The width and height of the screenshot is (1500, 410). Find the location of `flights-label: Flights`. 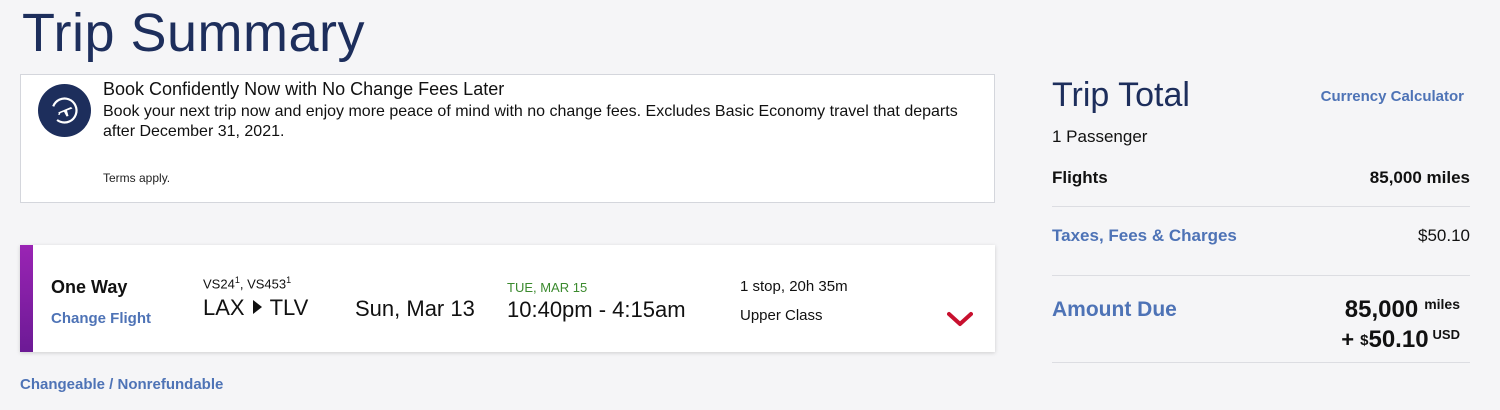

flights-label: Flights is located at coordinates (1080, 177).